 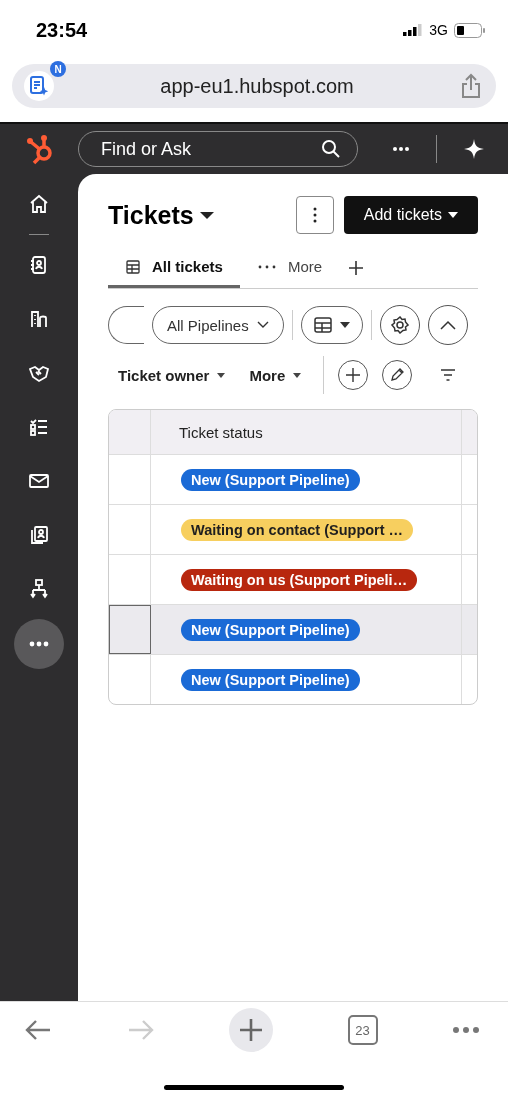 I want to click on chevron-up-icon, so click(x=447, y=325).